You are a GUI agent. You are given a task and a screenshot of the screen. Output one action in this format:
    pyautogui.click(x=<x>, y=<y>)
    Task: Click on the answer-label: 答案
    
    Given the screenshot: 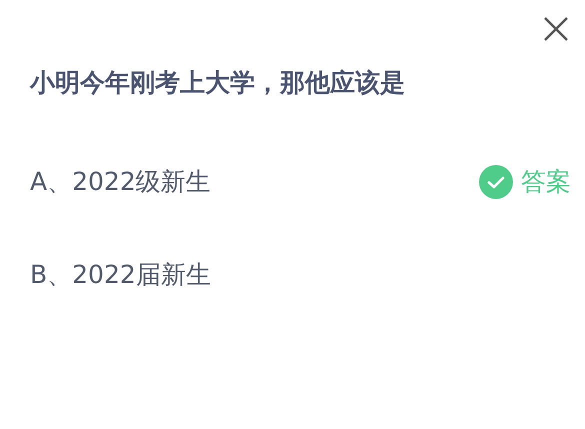 What is the action you would take?
    pyautogui.click(x=546, y=182)
    